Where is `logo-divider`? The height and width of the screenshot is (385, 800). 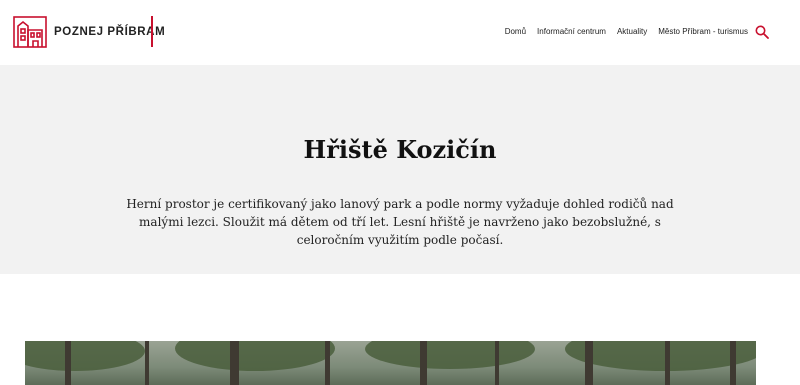 logo-divider is located at coordinates (152, 31).